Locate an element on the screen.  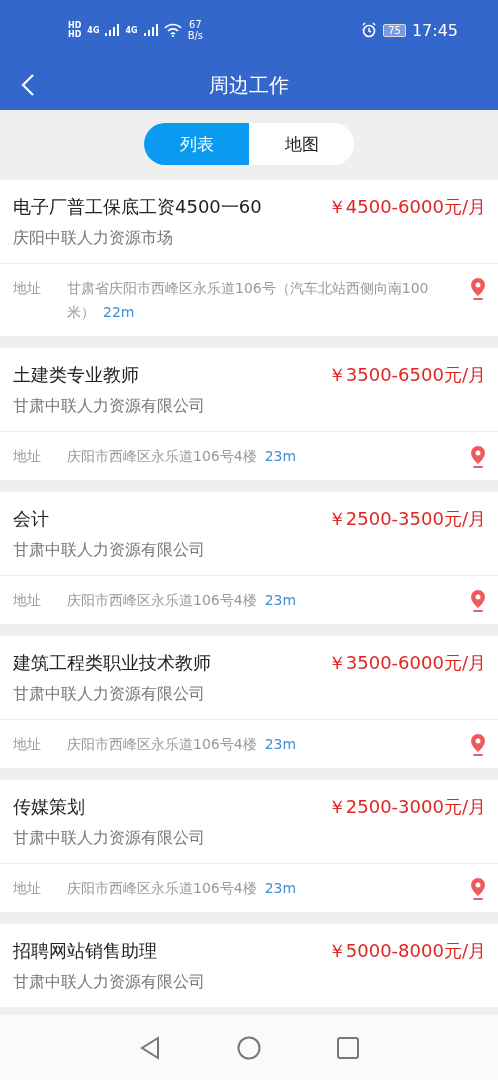
job-card: 土建类专业教师 ￥3500-6500元/月 甘肃中联人力资源有限公司 地址 庆阳市西峰区永乐道106号4楼 23m is located at coordinates (249, 414).